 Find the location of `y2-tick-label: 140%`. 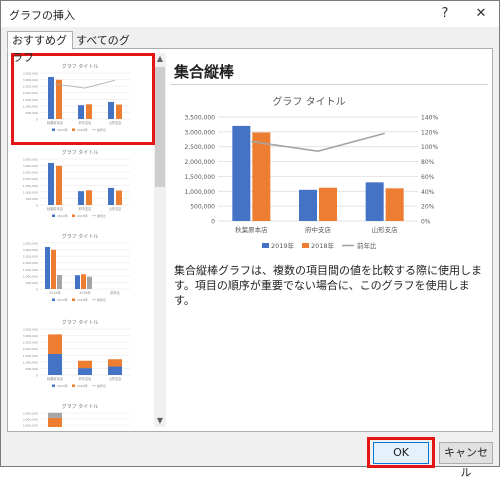

y2-tick-label: 140% is located at coordinates (429, 118).